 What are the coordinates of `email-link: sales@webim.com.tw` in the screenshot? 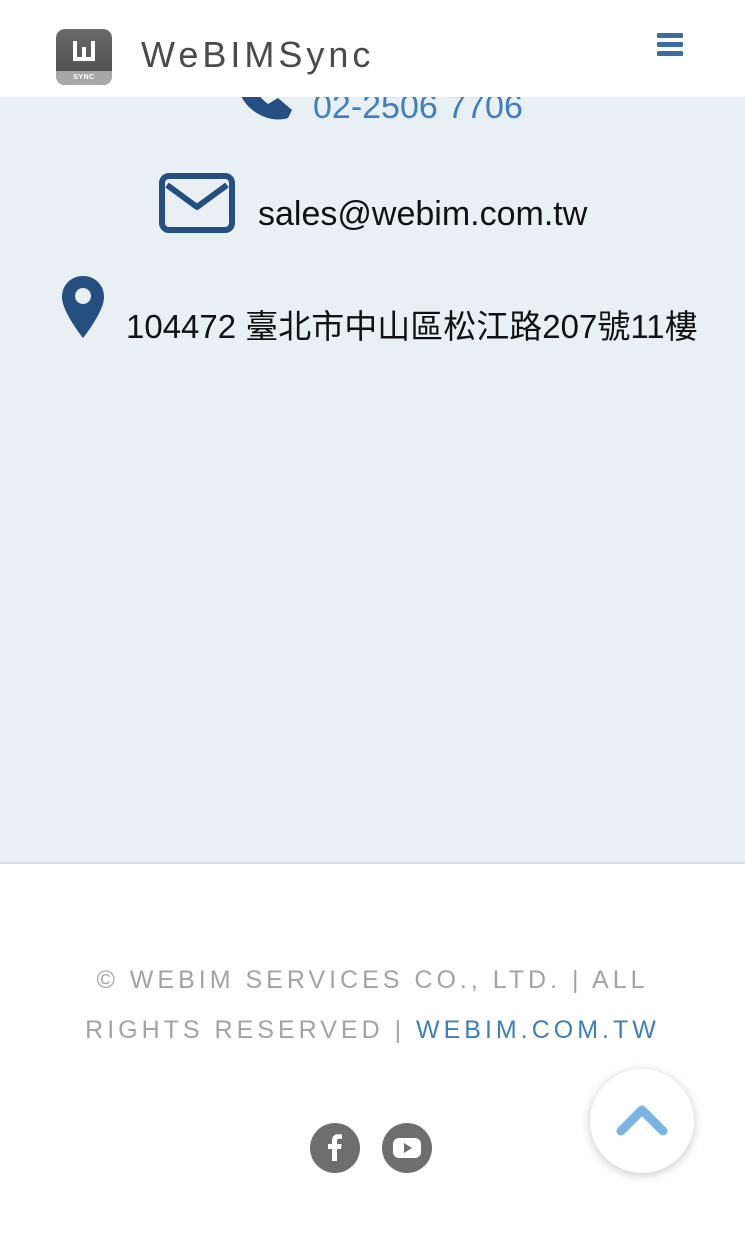 It's located at (422, 214).